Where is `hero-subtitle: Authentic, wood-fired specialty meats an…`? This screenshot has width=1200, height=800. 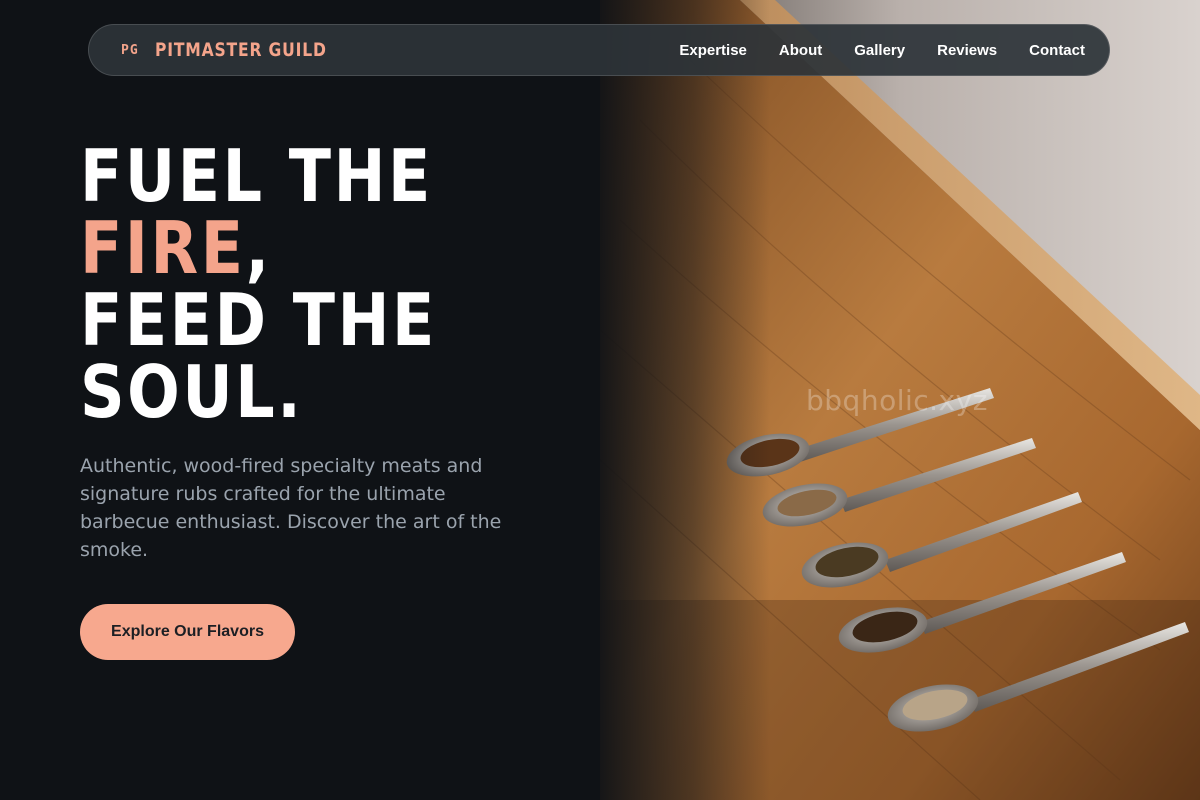
hero-subtitle: Authentic, wood-fired specialty meats an… is located at coordinates (291, 508).